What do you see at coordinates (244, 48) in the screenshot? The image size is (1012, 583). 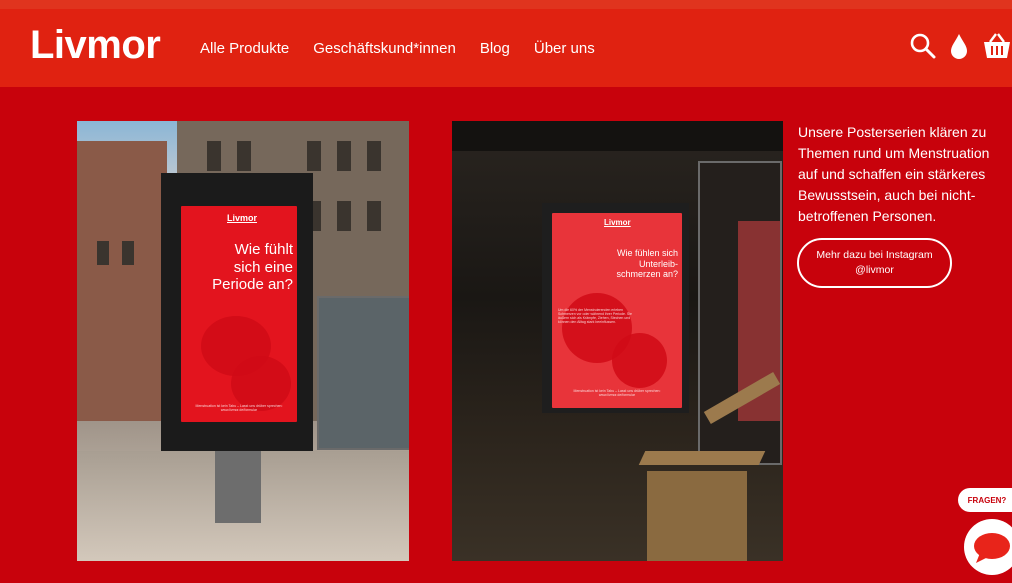 I see `nav-all-products: Alle Produkte` at bounding box center [244, 48].